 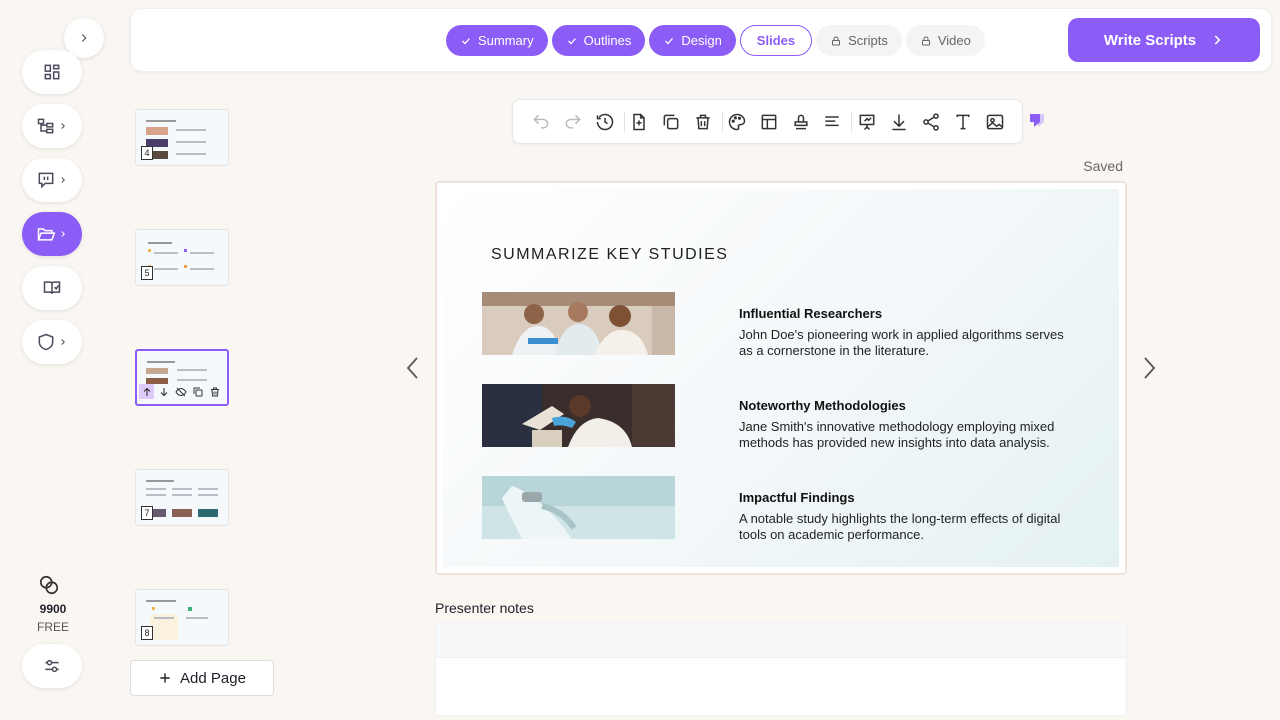 I want to click on researchers-image, so click(x=578, y=323).